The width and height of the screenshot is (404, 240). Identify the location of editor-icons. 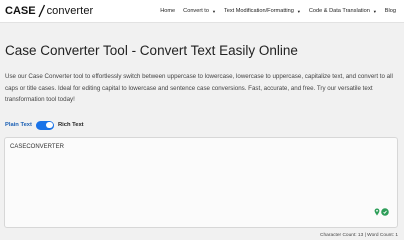
(381, 212).